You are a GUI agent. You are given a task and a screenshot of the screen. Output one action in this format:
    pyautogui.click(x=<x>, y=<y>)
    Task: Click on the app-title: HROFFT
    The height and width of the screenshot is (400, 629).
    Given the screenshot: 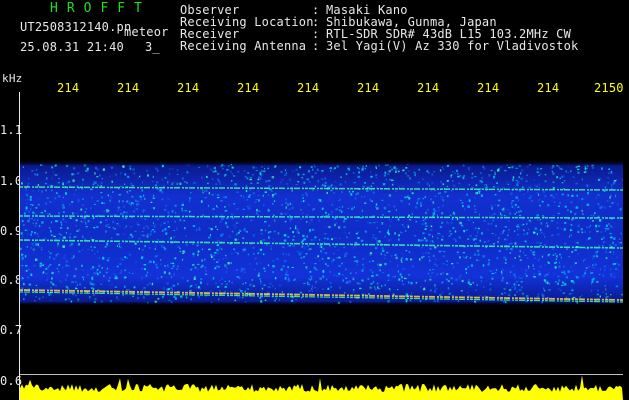 What is the action you would take?
    pyautogui.click(x=100, y=8)
    